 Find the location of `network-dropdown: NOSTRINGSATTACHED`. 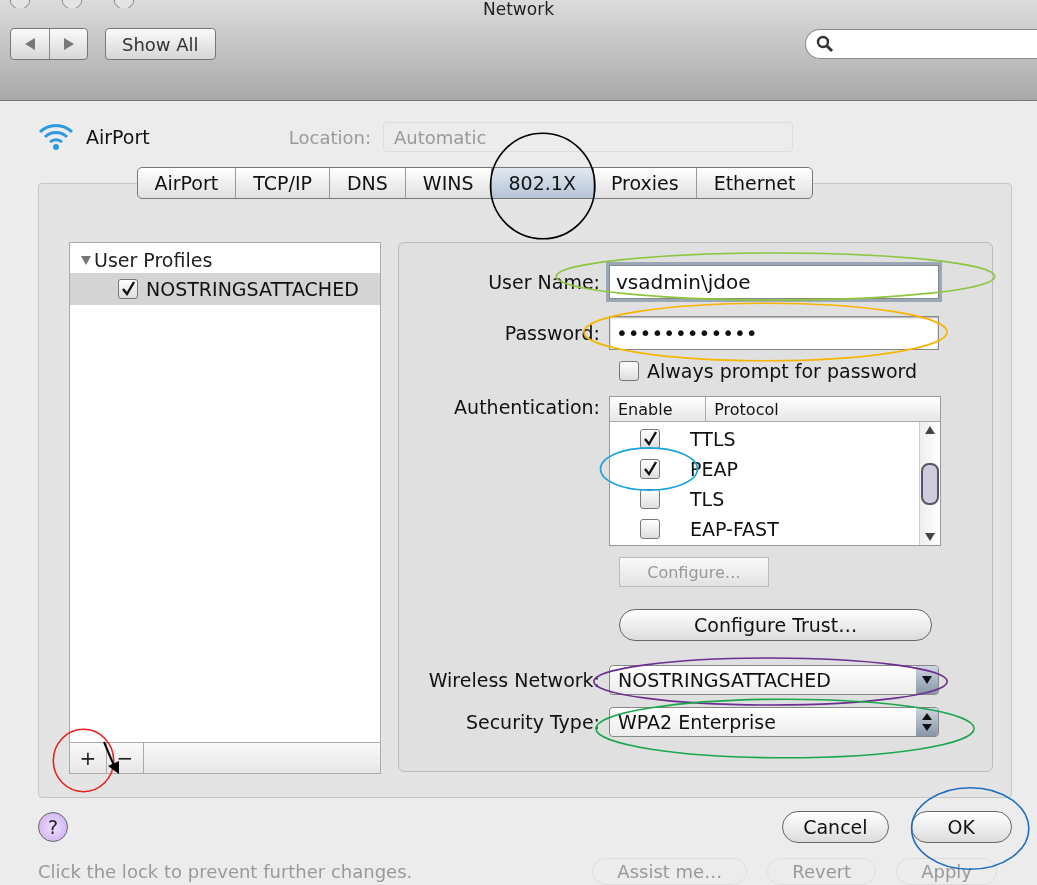

network-dropdown: NOSTRINGSATTACHED is located at coordinates (774, 680).